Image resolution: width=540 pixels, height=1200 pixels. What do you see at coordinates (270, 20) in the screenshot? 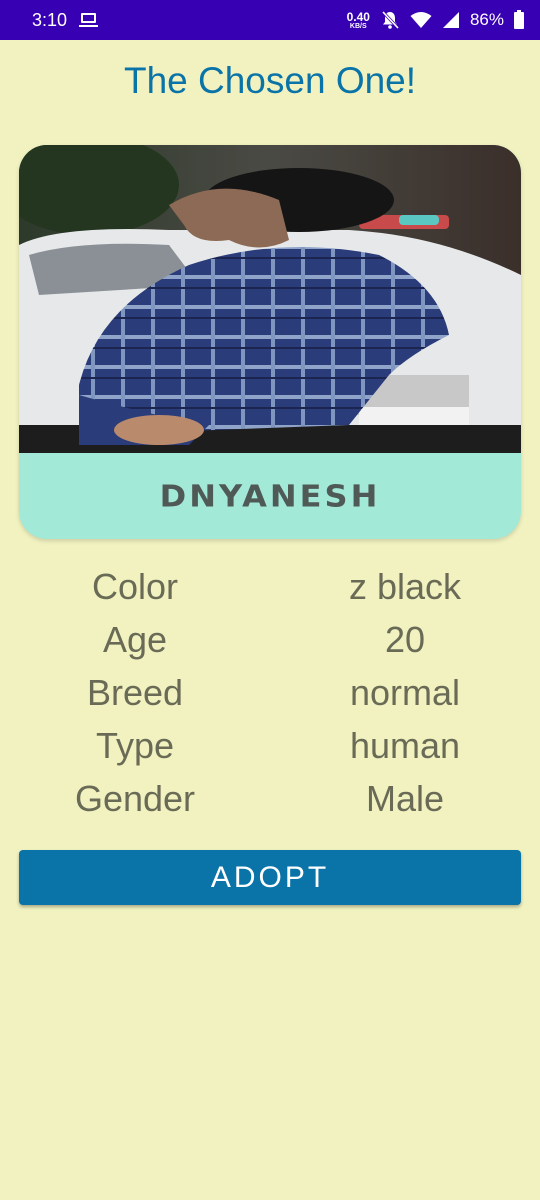
I see `status-bar: 3:10 0.40 KB/S 86%` at bounding box center [270, 20].